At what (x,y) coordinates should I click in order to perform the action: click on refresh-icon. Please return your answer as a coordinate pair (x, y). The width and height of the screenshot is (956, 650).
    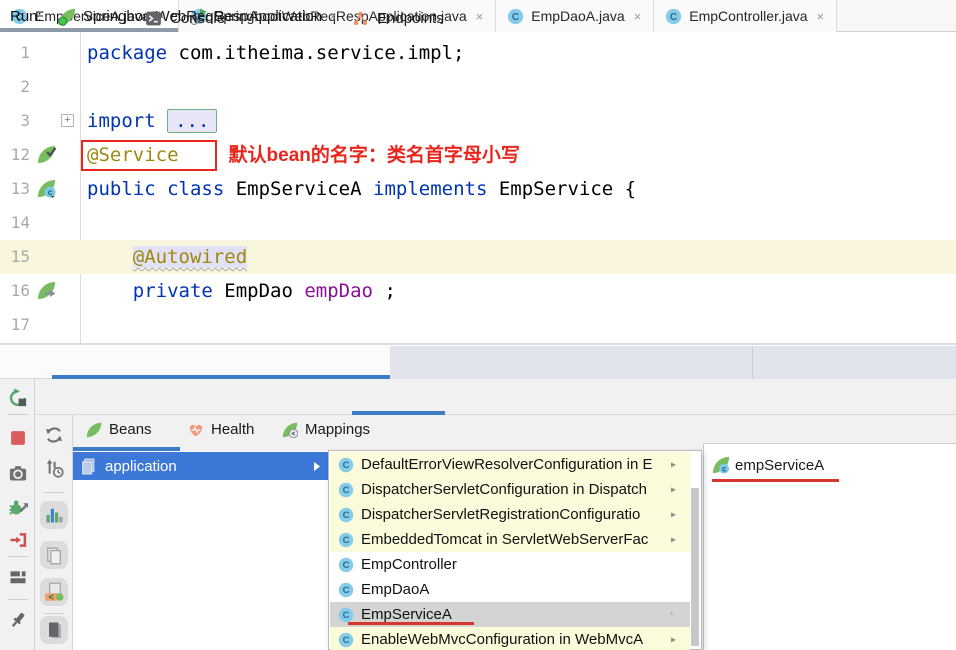
    Looking at the image, I should click on (54, 435).